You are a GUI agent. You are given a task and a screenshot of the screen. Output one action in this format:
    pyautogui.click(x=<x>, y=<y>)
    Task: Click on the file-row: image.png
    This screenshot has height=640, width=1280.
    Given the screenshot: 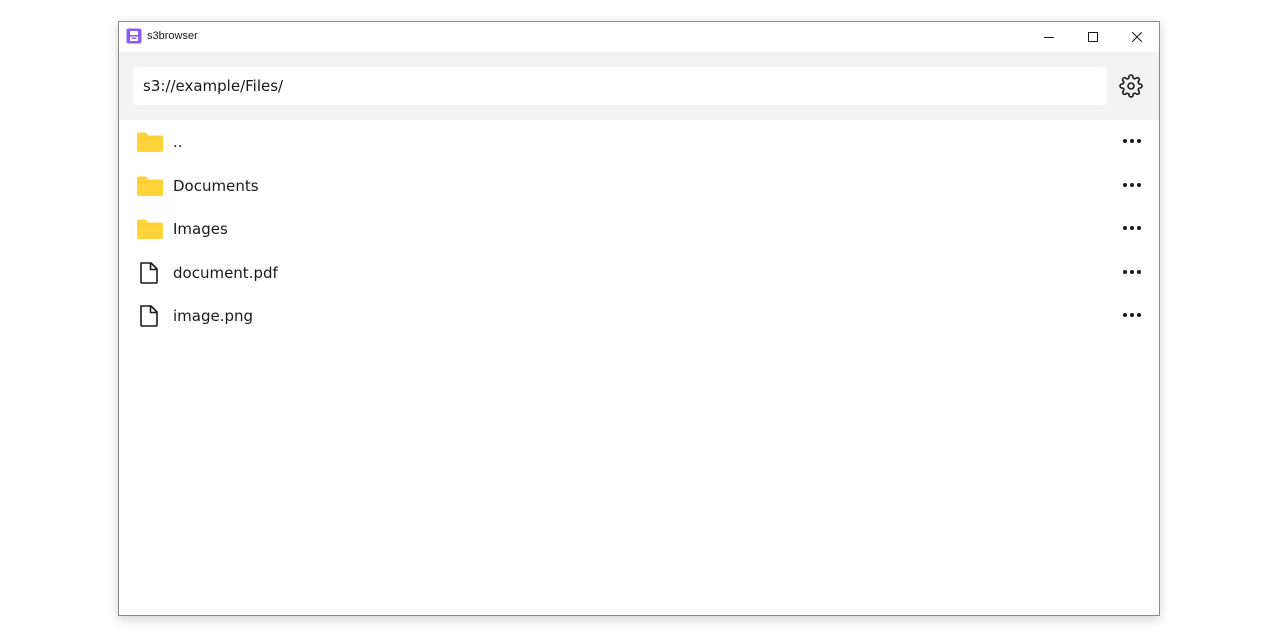 What is the action you would take?
    pyautogui.click(x=639, y=316)
    